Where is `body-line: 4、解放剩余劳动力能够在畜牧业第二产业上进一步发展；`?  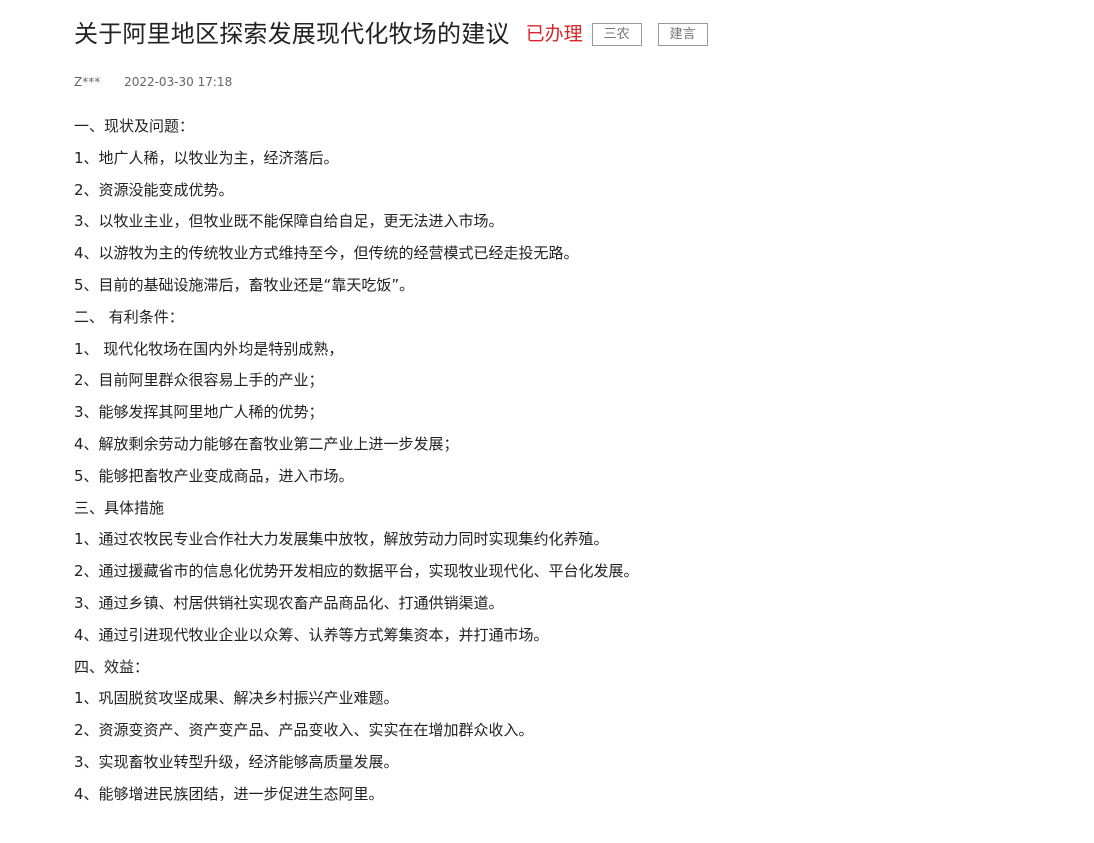
body-line: 4、解放剩余劳动力能够在畜牧业第二产业上进一步发展； is located at coordinates (266, 443).